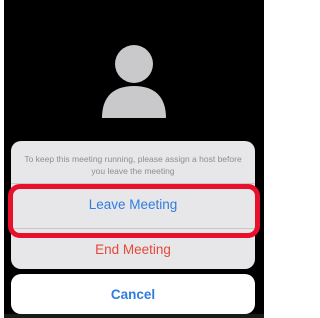  What do you see at coordinates (134, 316) in the screenshot?
I see `bottom-toolbar-strip` at bounding box center [134, 316].